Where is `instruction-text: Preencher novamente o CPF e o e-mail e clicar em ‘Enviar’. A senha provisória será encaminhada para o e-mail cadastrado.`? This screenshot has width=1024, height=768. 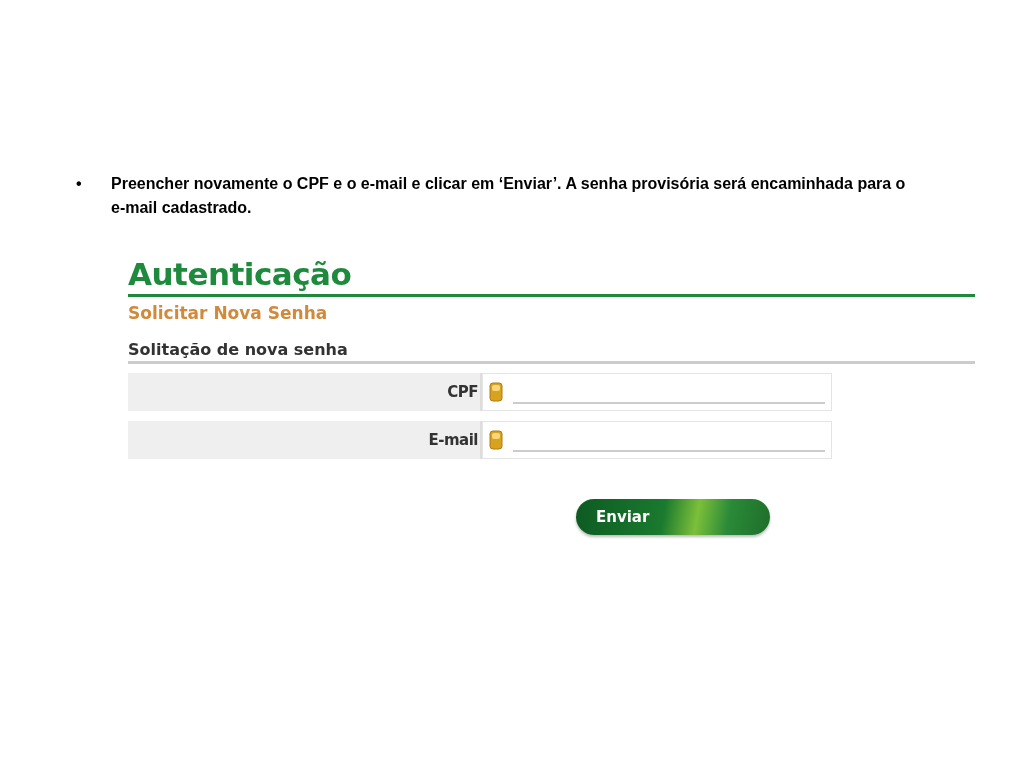 instruction-text: Preencher novamente o CPF e o e-mail e clicar em ‘Enviar’. A senha provisória será encaminhada para o e-mail cadastrado. is located at coordinates (509, 196).